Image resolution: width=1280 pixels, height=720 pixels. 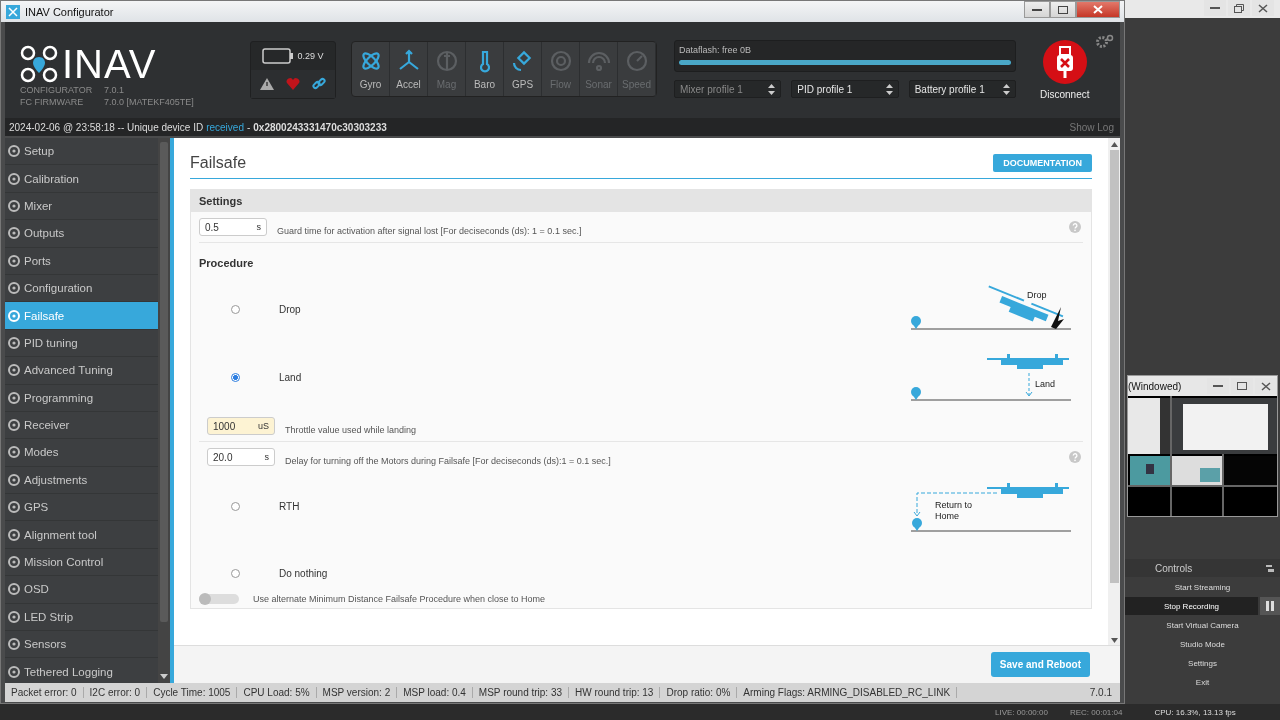 I want to click on option-label: RTH, so click(x=289, y=506).